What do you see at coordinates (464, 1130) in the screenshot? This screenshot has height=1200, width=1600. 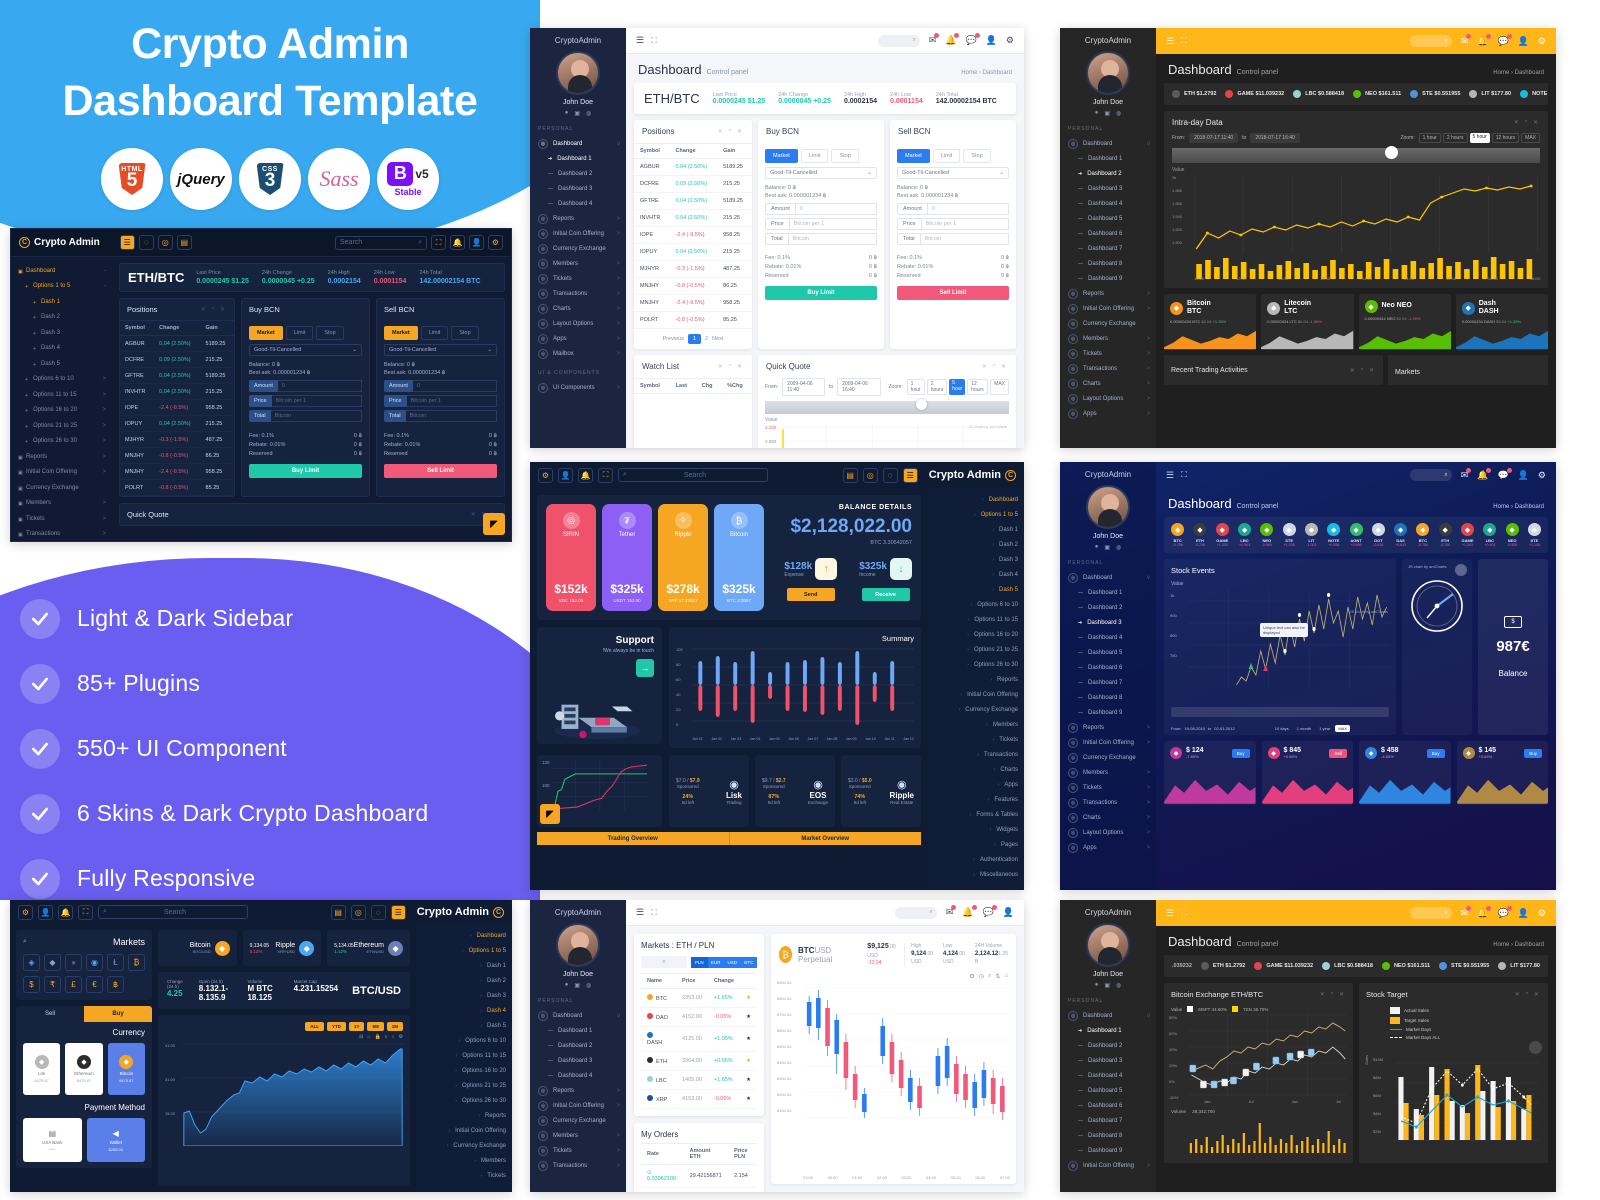 I see `sidebar-item-initial-coin-offering: › Initial Coin Offering` at bounding box center [464, 1130].